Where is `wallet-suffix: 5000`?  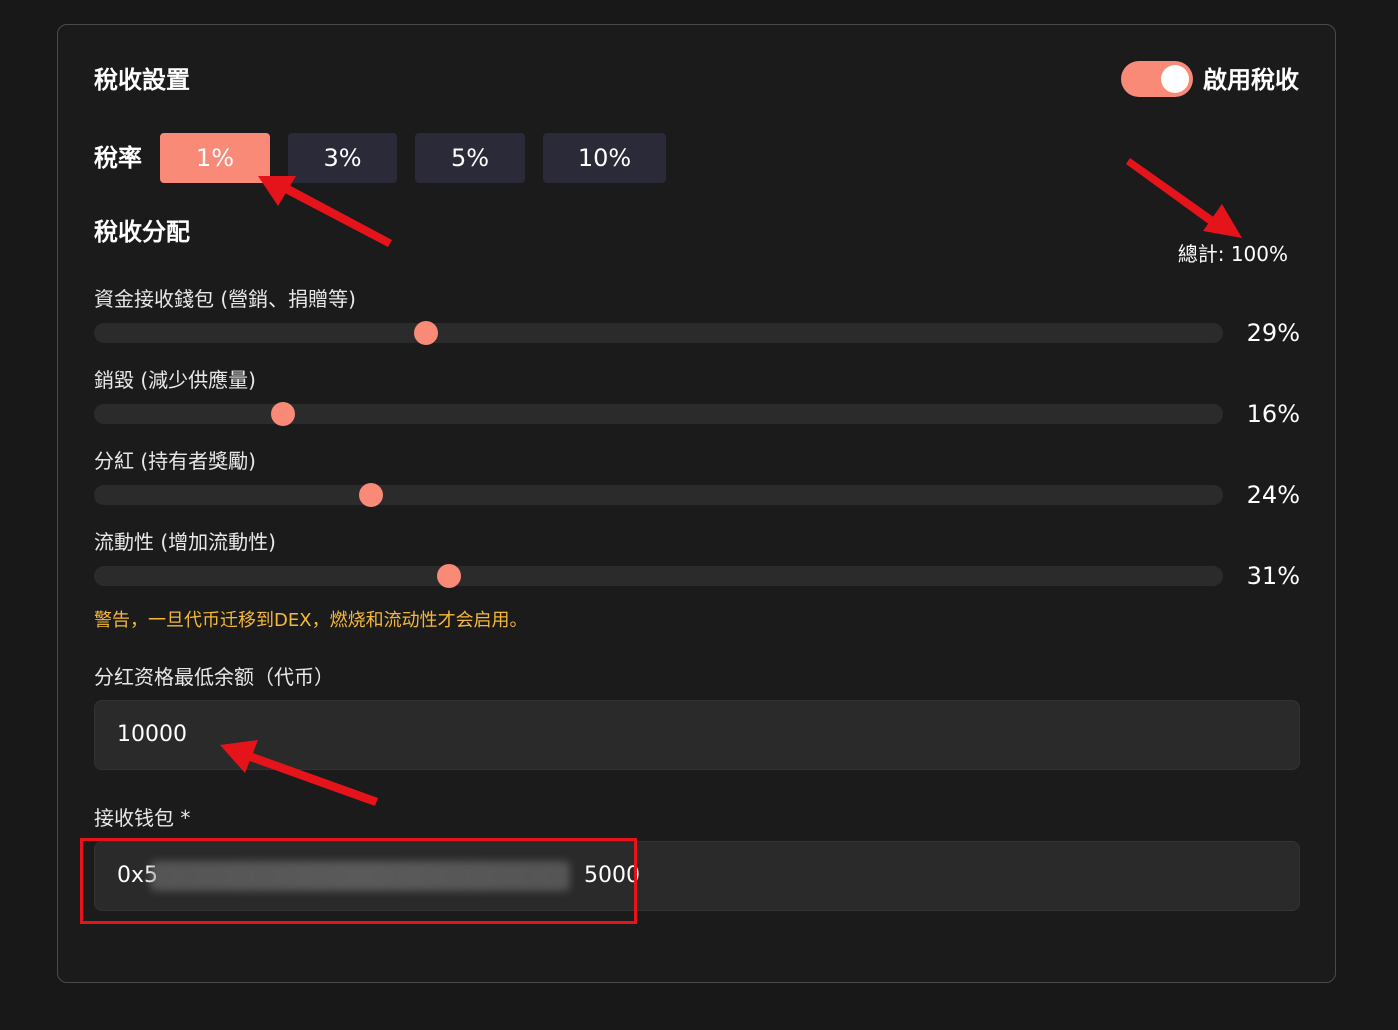
wallet-suffix: 5000 is located at coordinates (612, 875).